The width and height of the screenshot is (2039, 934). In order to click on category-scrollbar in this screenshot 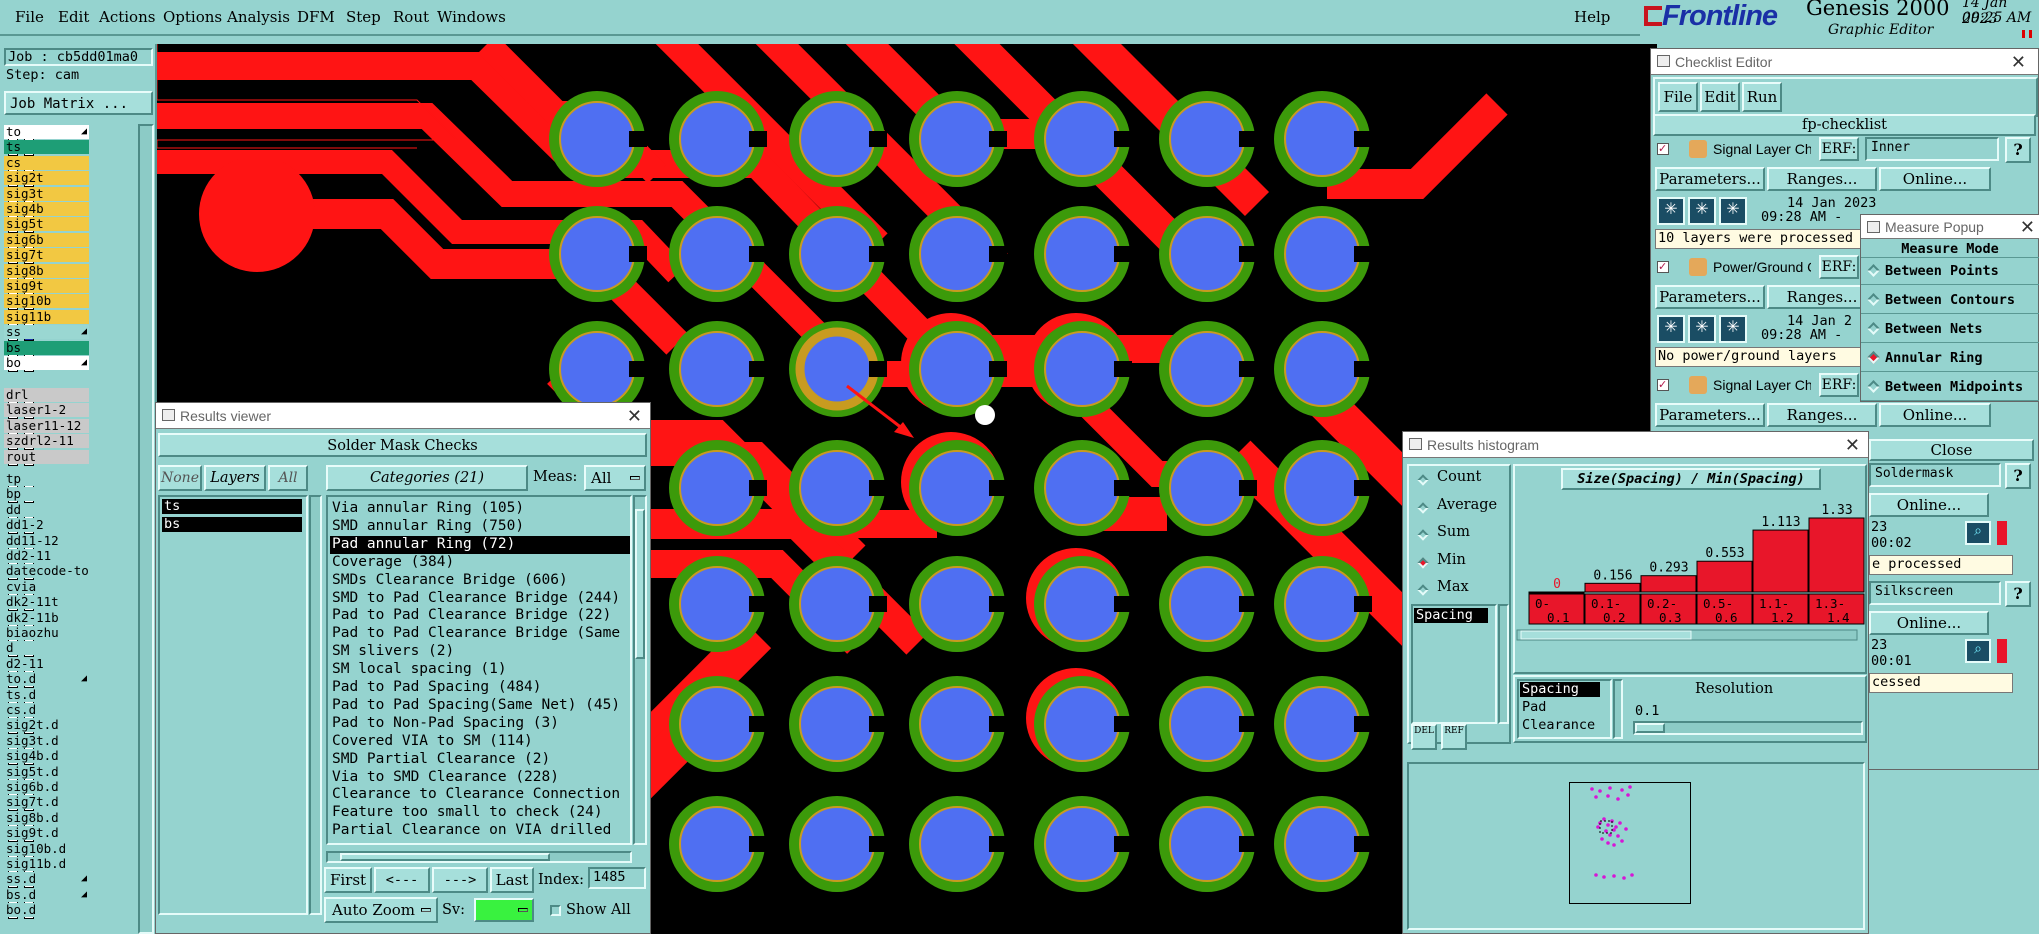, I will do `click(640, 670)`.